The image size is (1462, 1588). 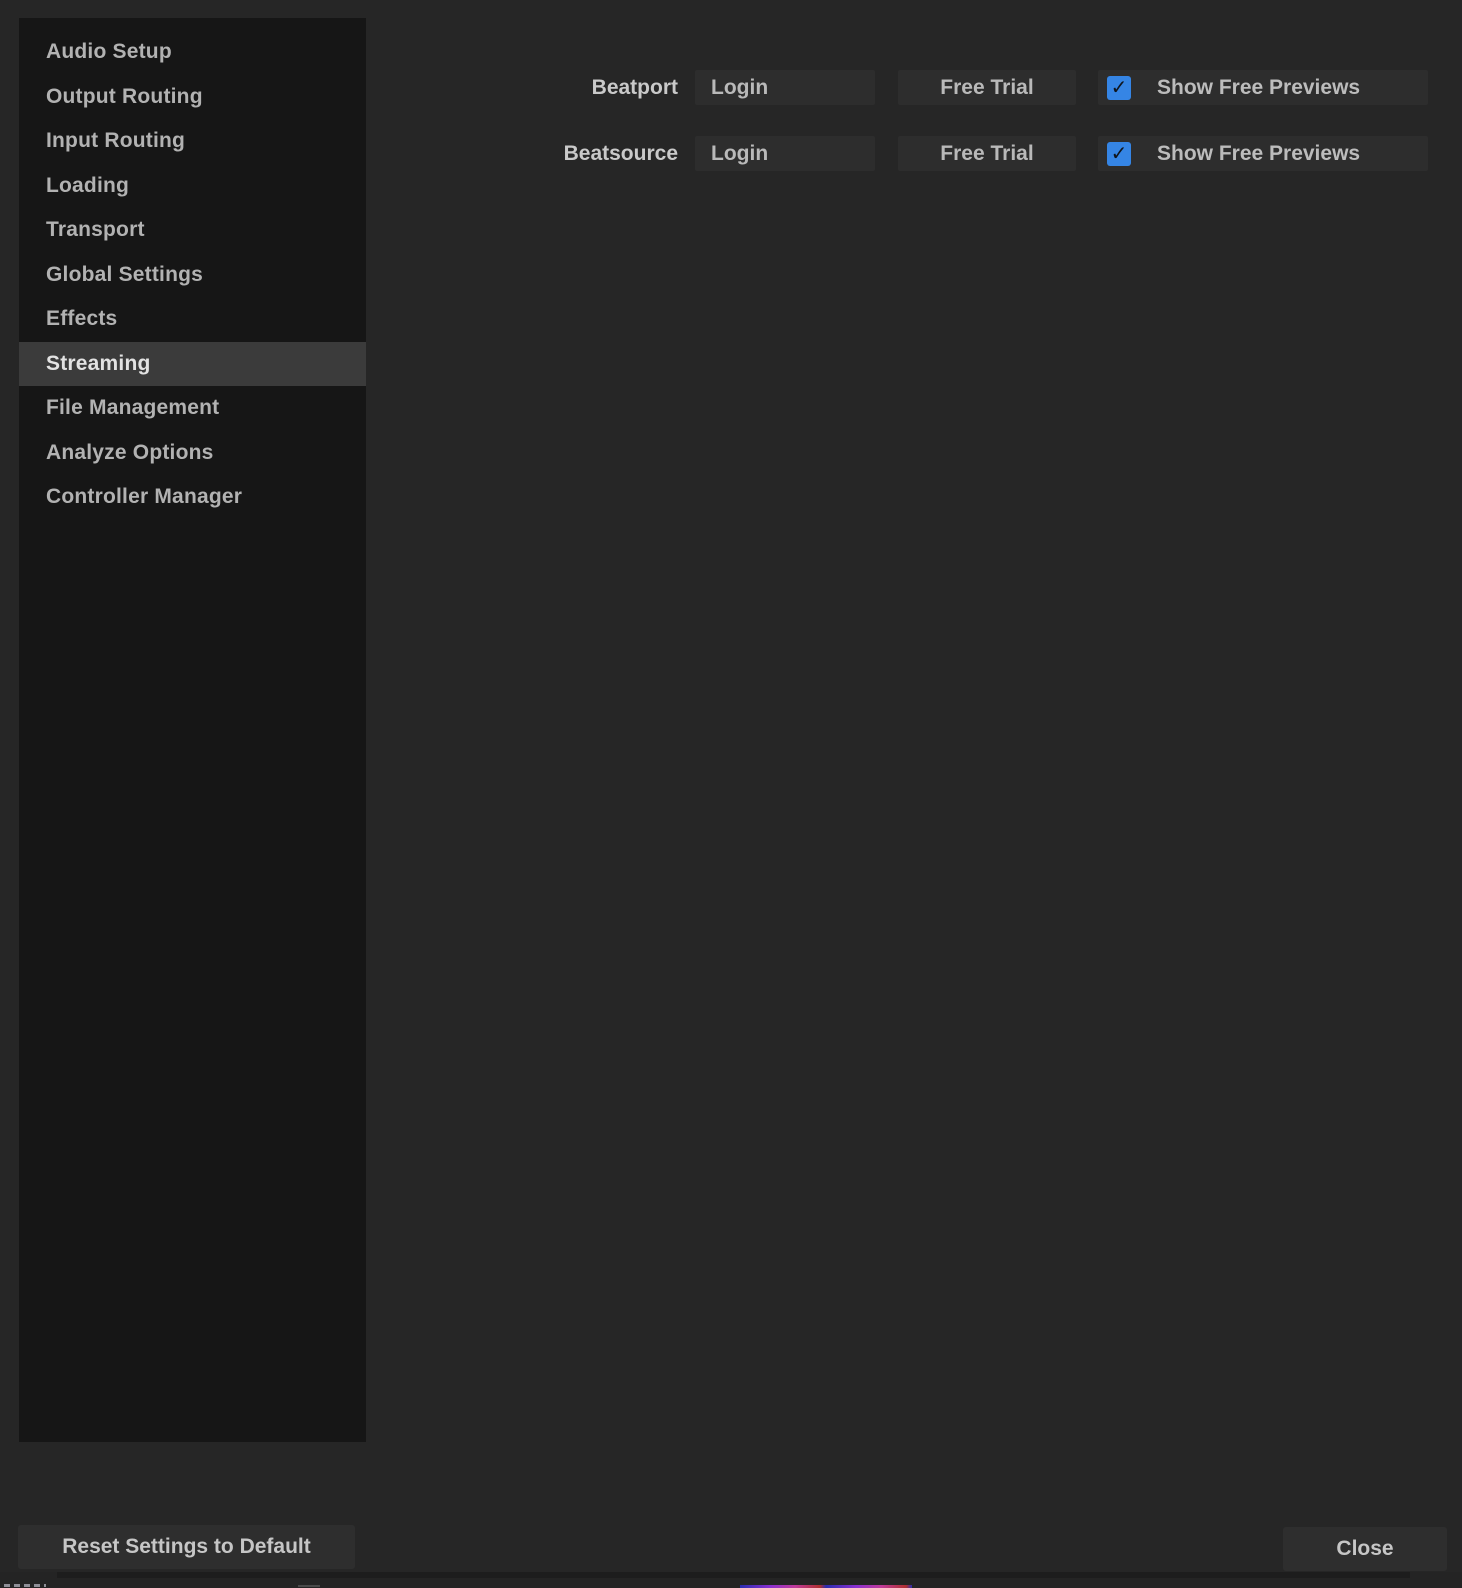 I want to click on beatport-show-free-previews-label: Show Free Previews, so click(x=1259, y=87).